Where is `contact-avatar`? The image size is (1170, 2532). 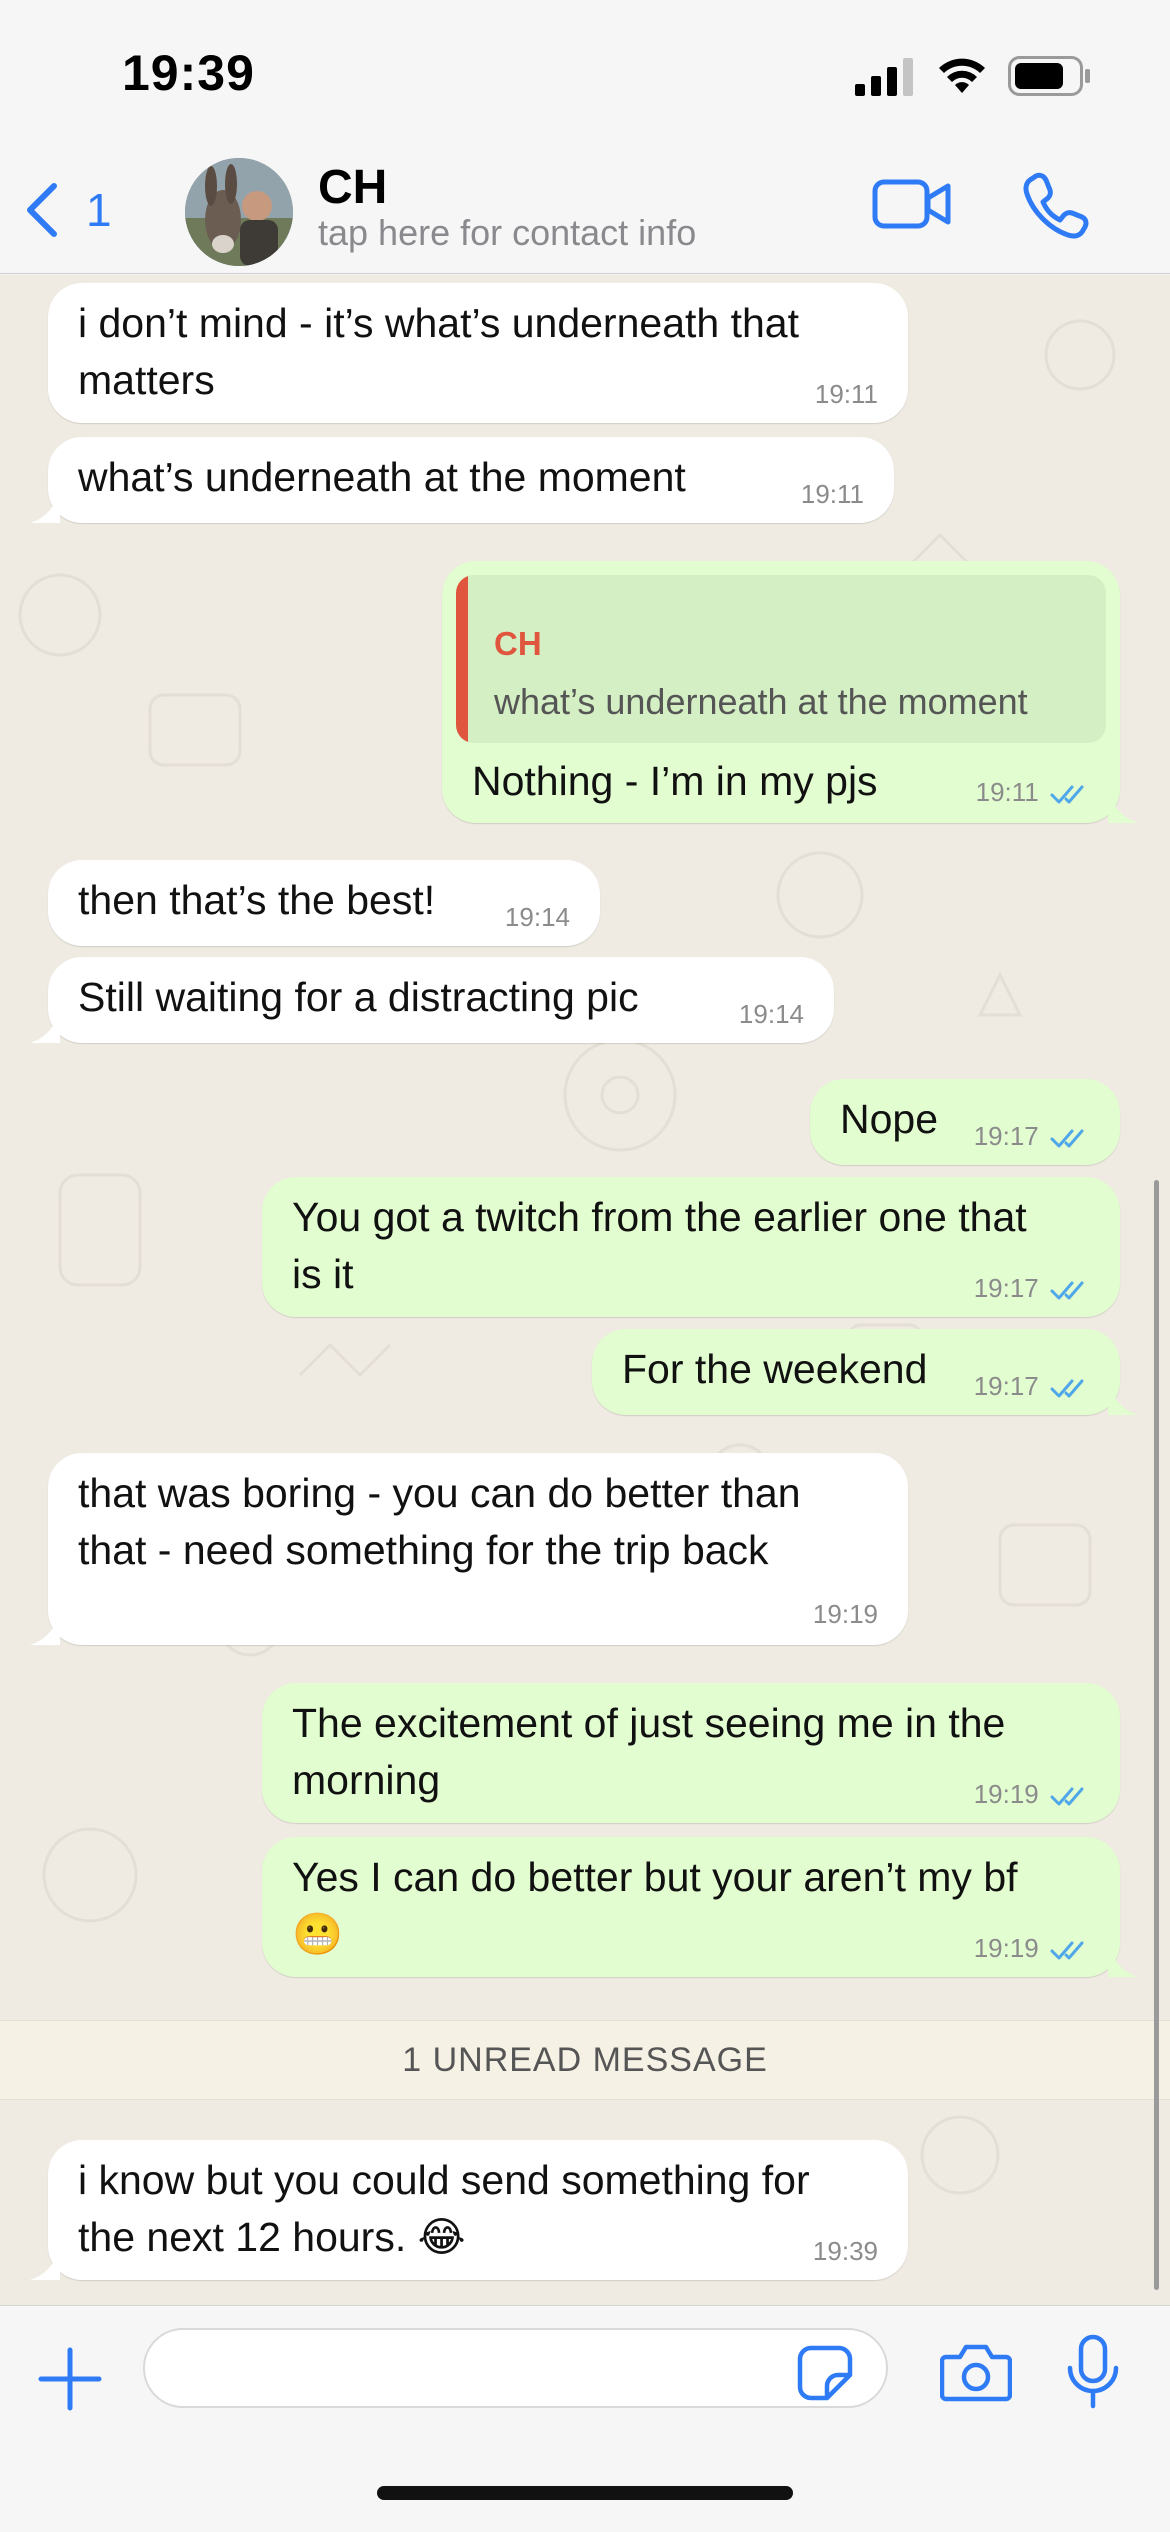
contact-avatar is located at coordinates (239, 212).